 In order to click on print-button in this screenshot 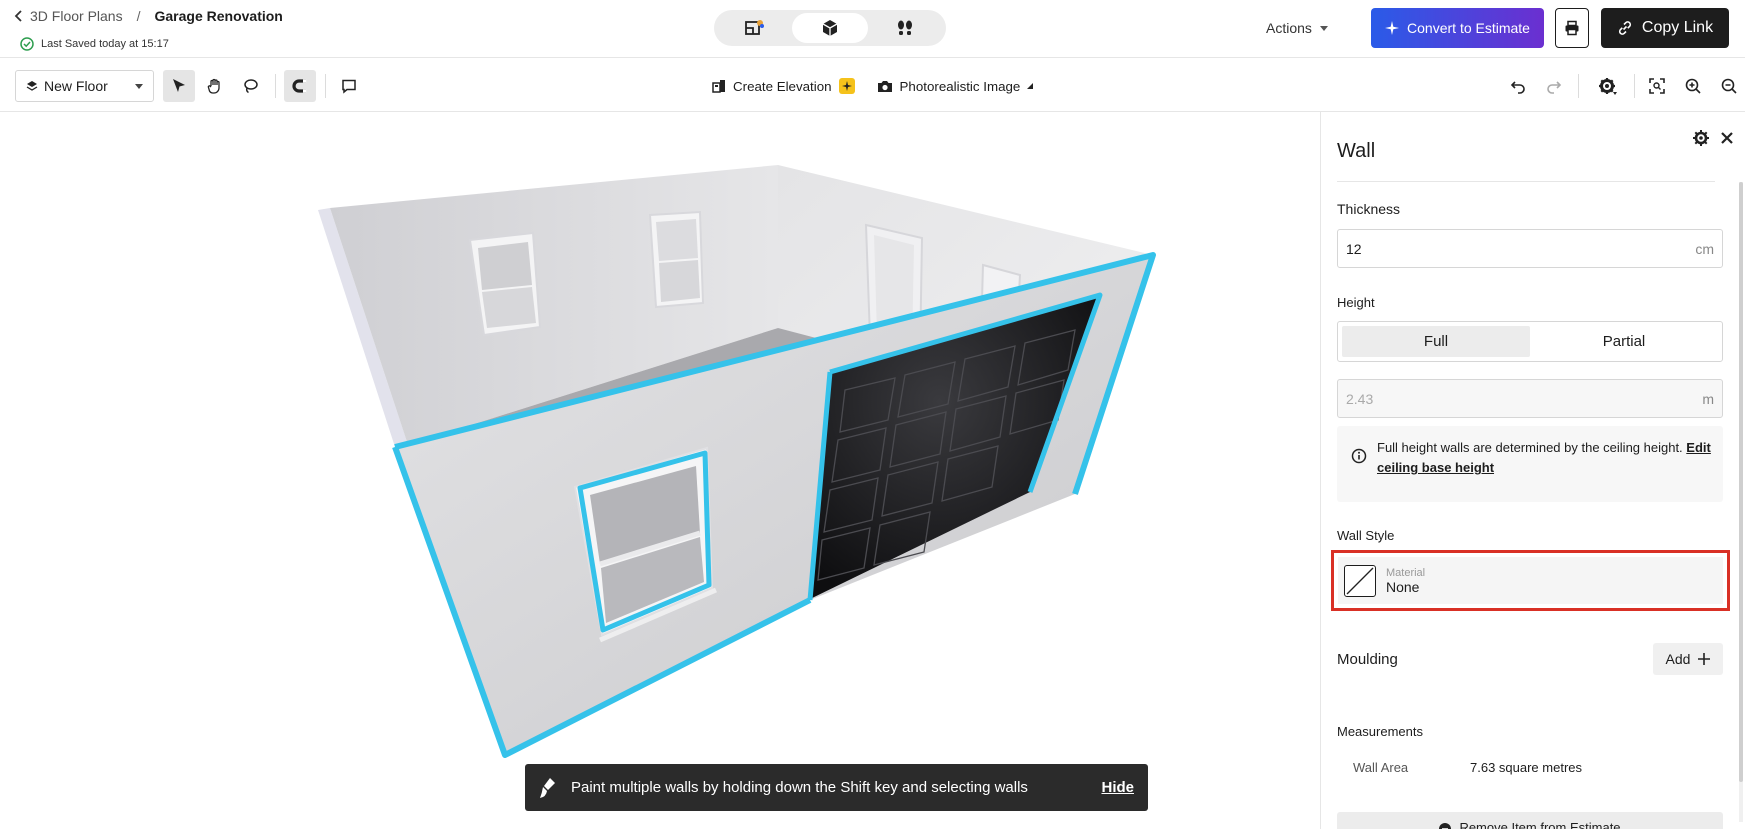, I will do `click(1572, 28)`.